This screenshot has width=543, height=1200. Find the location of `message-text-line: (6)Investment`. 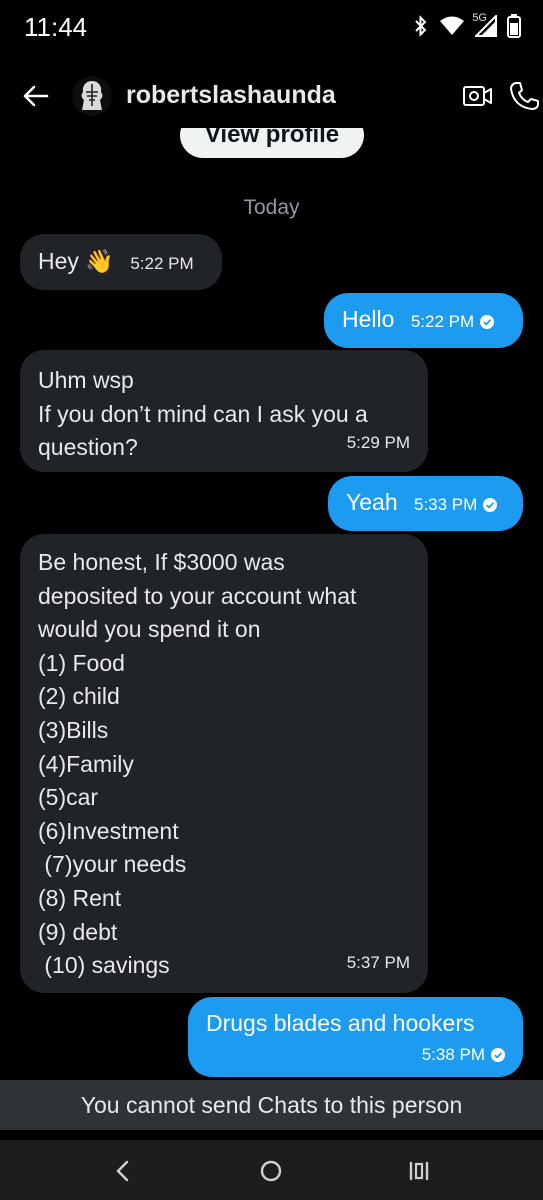

message-text-line: (6)Investment is located at coordinates (108, 830).